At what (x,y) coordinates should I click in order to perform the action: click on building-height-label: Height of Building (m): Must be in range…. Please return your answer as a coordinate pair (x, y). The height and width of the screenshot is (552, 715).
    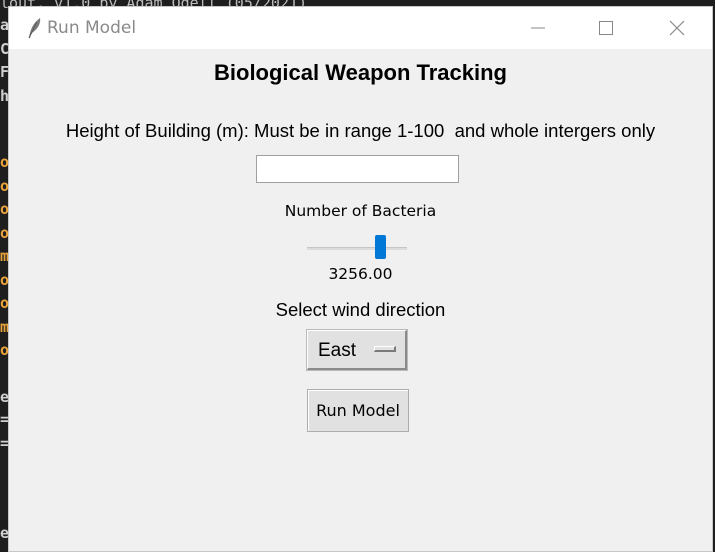
    Looking at the image, I should click on (360, 130).